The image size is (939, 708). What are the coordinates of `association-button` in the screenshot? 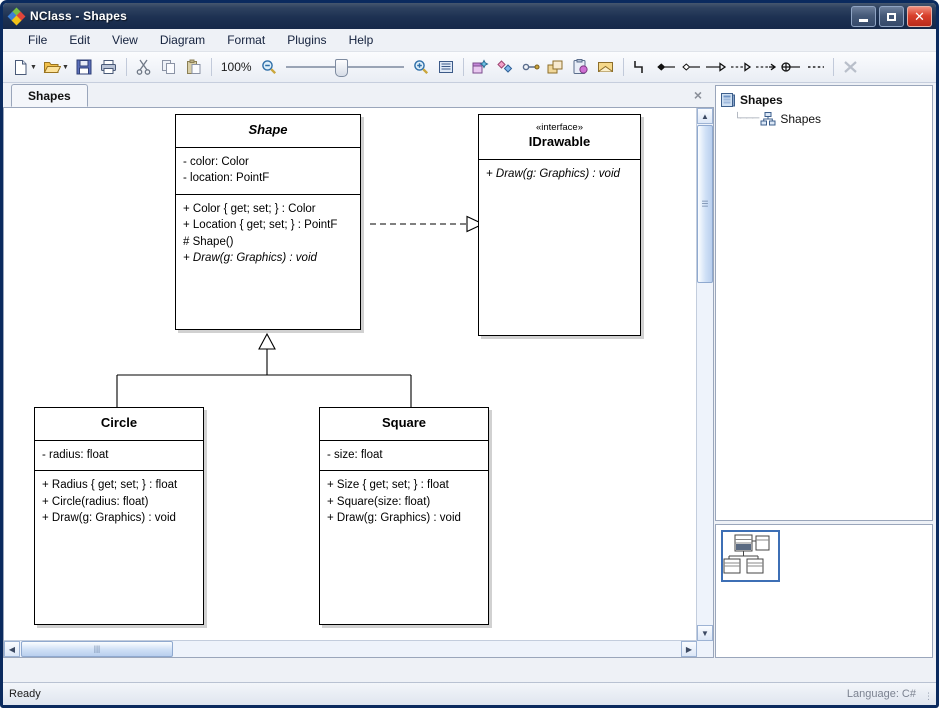 It's located at (716, 67).